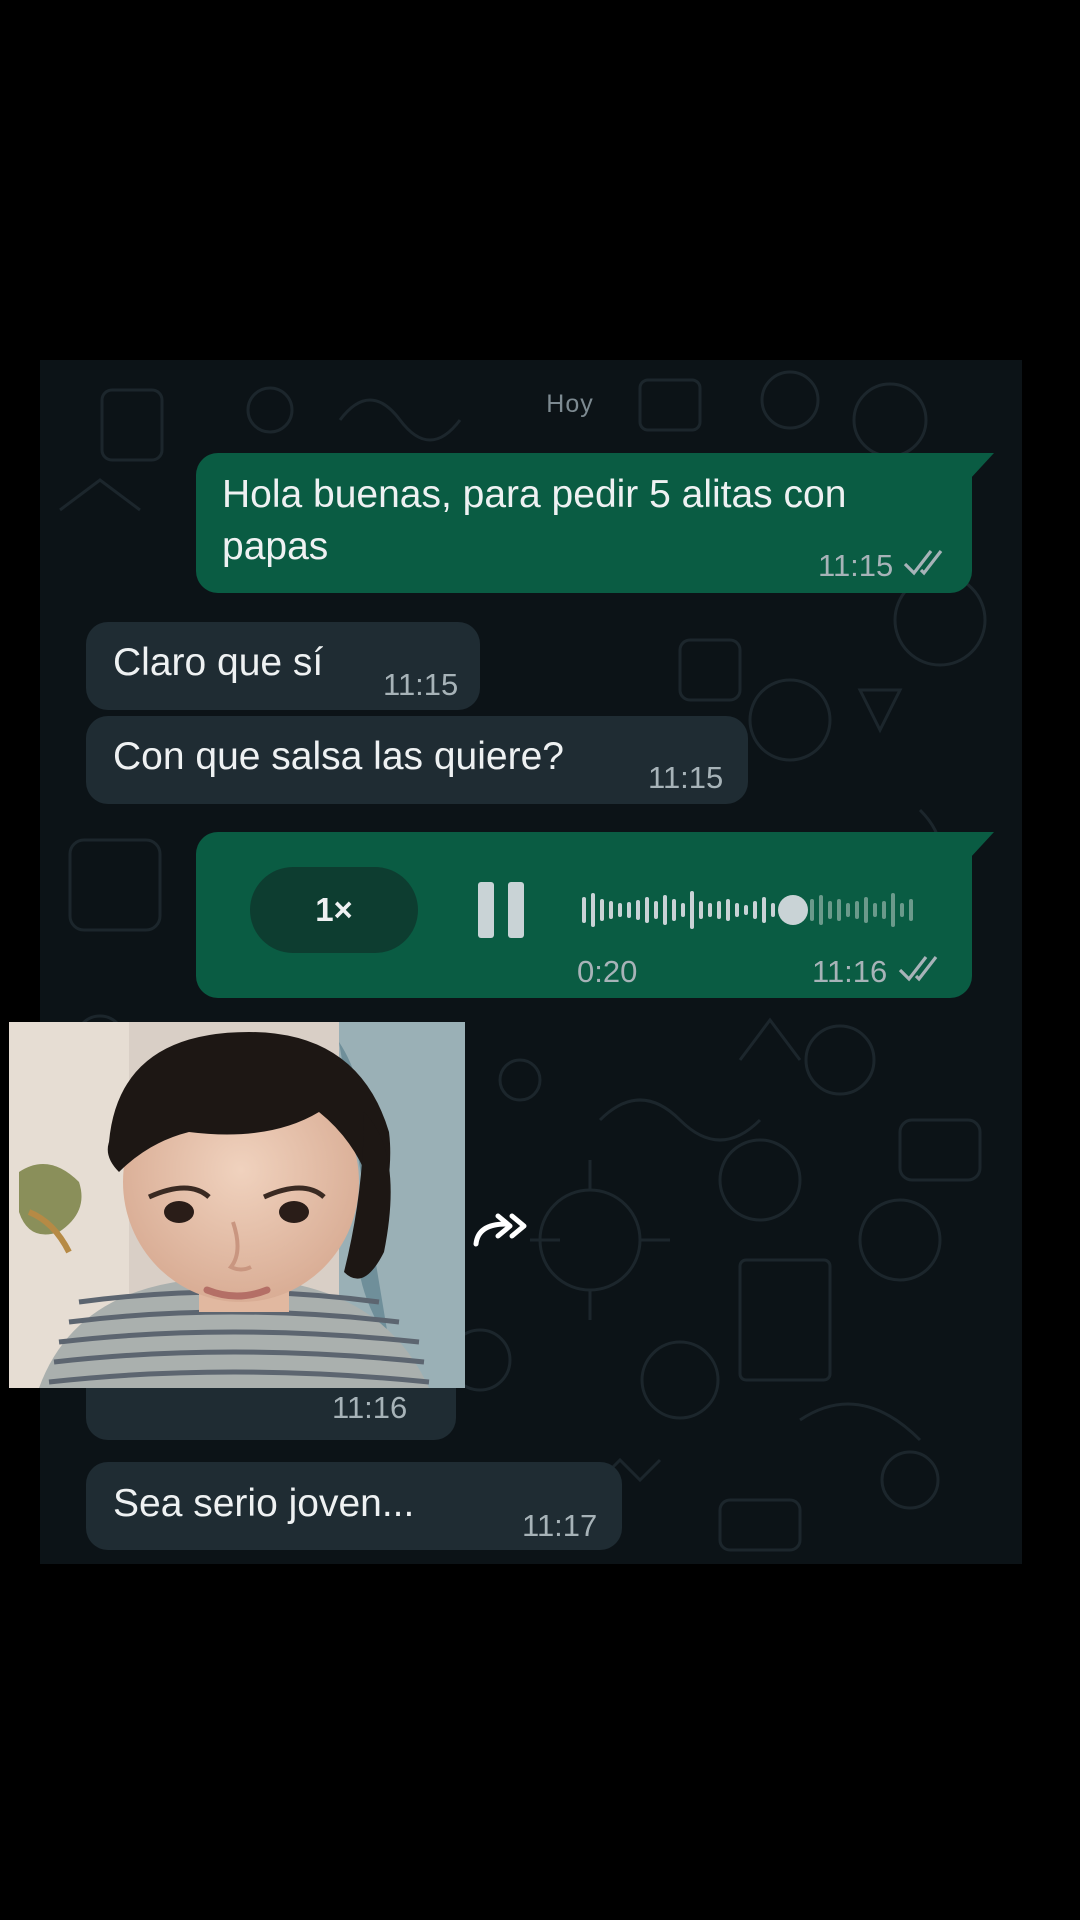 The width and height of the screenshot is (1080, 1920). What do you see at coordinates (570, 404) in the screenshot?
I see `date-separator: Hoy` at bounding box center [570, 404].